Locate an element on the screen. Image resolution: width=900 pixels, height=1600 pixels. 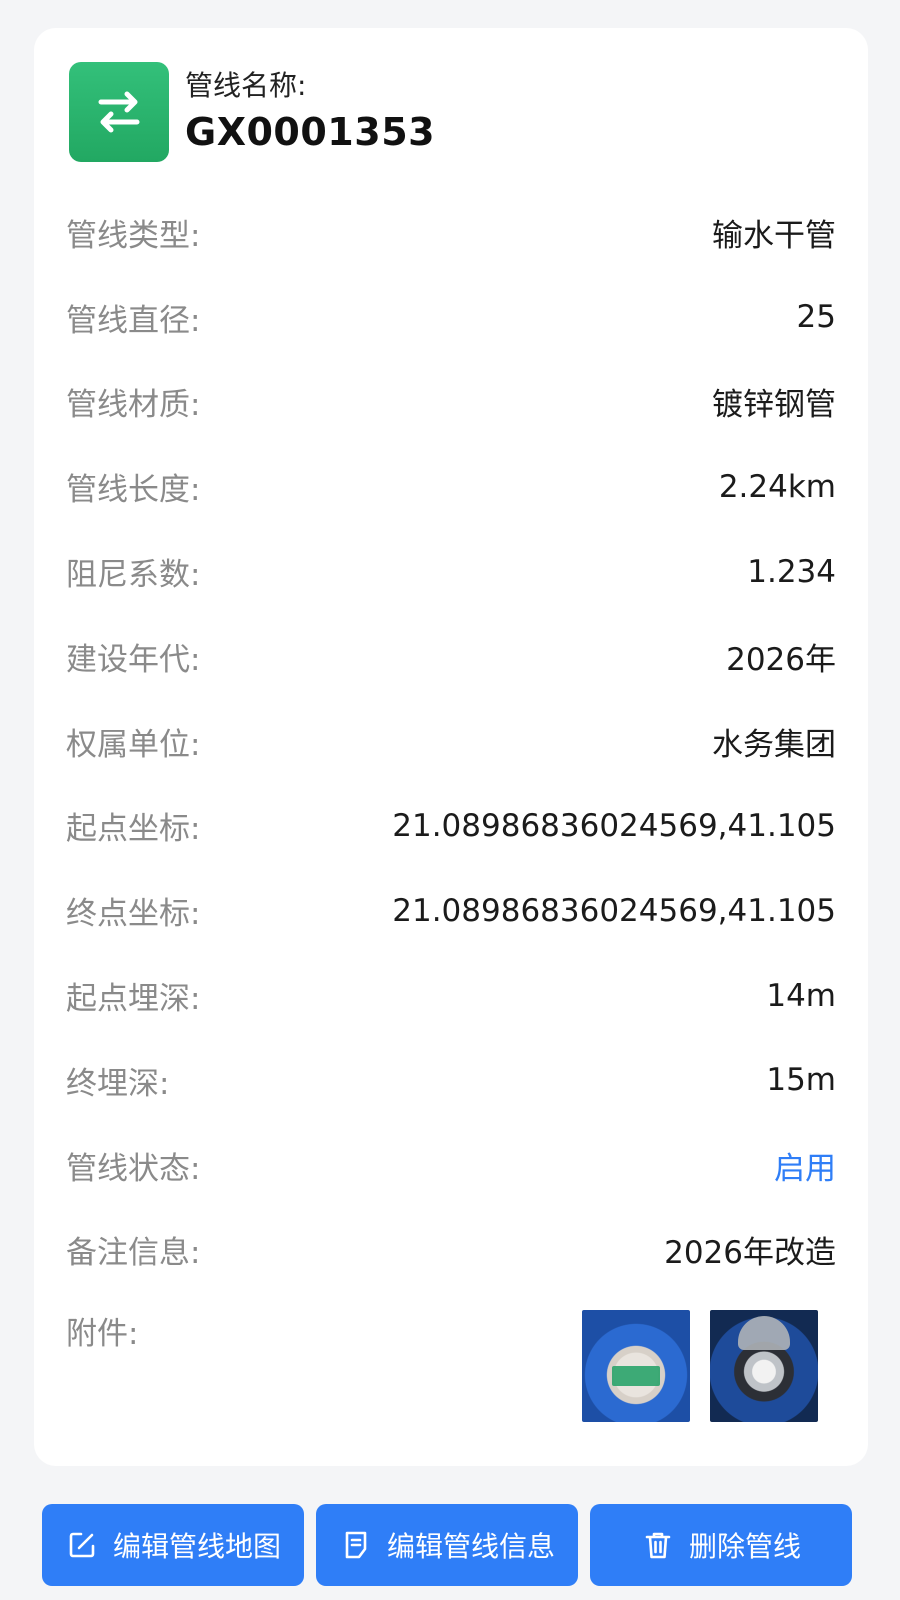
pipeline-title-block: 管线名称: GX0001353 is located at coordinates (310, 110).